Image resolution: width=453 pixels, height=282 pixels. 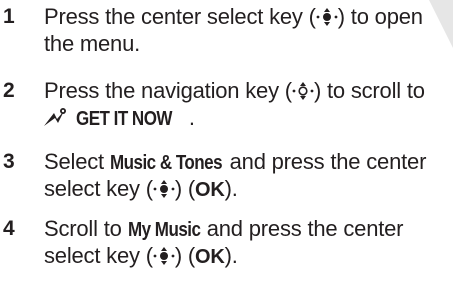 I want to click on step-number: 3, so click(x=9, y=161).